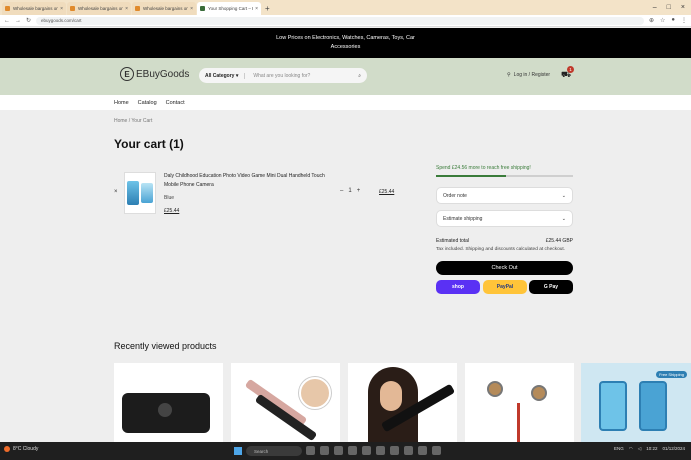 This screenshot has width=691, height=460. I want to click on nav-catalog: Catalog, so click(147, 103).